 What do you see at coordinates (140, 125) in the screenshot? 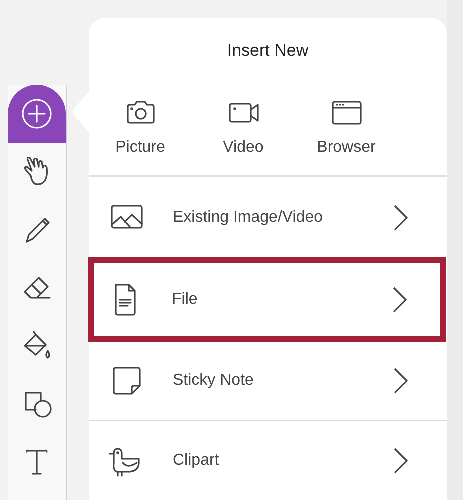
I see `insert-option: Picture` at bounding box center [140, 125].